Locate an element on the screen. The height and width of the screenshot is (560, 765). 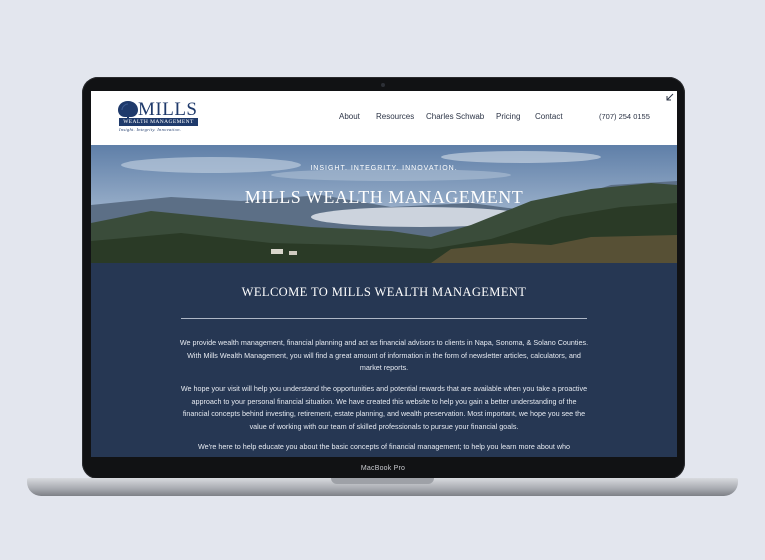
nav-resources: Resources is located at coordinates (395, 116).